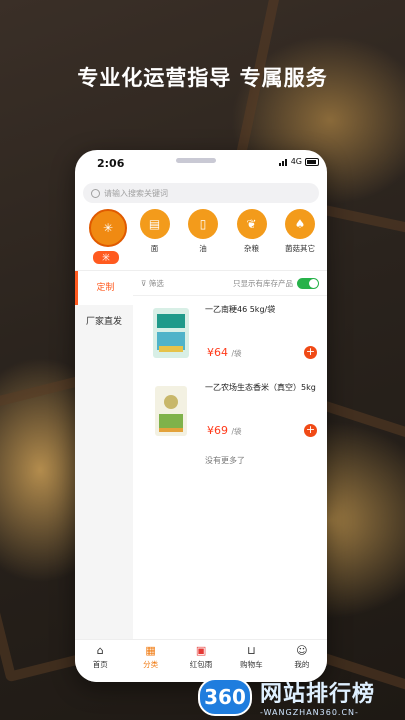 This screenshot has height=720, width=405. I want to click on wheat-icon: ❦, so click(251, 224).